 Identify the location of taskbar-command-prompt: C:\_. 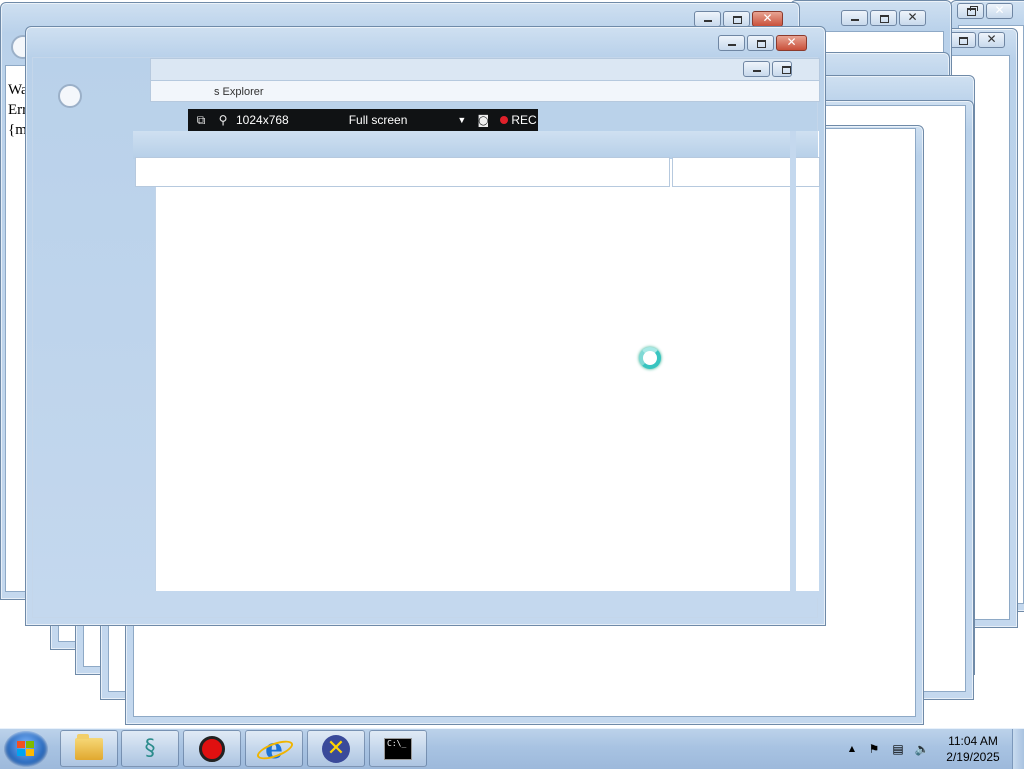
(398, 748).